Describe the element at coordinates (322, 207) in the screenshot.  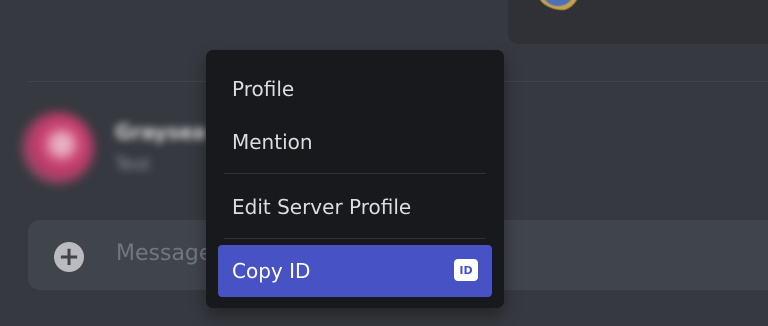
I see `menu-item-label: Edit Server Profile` at that location.